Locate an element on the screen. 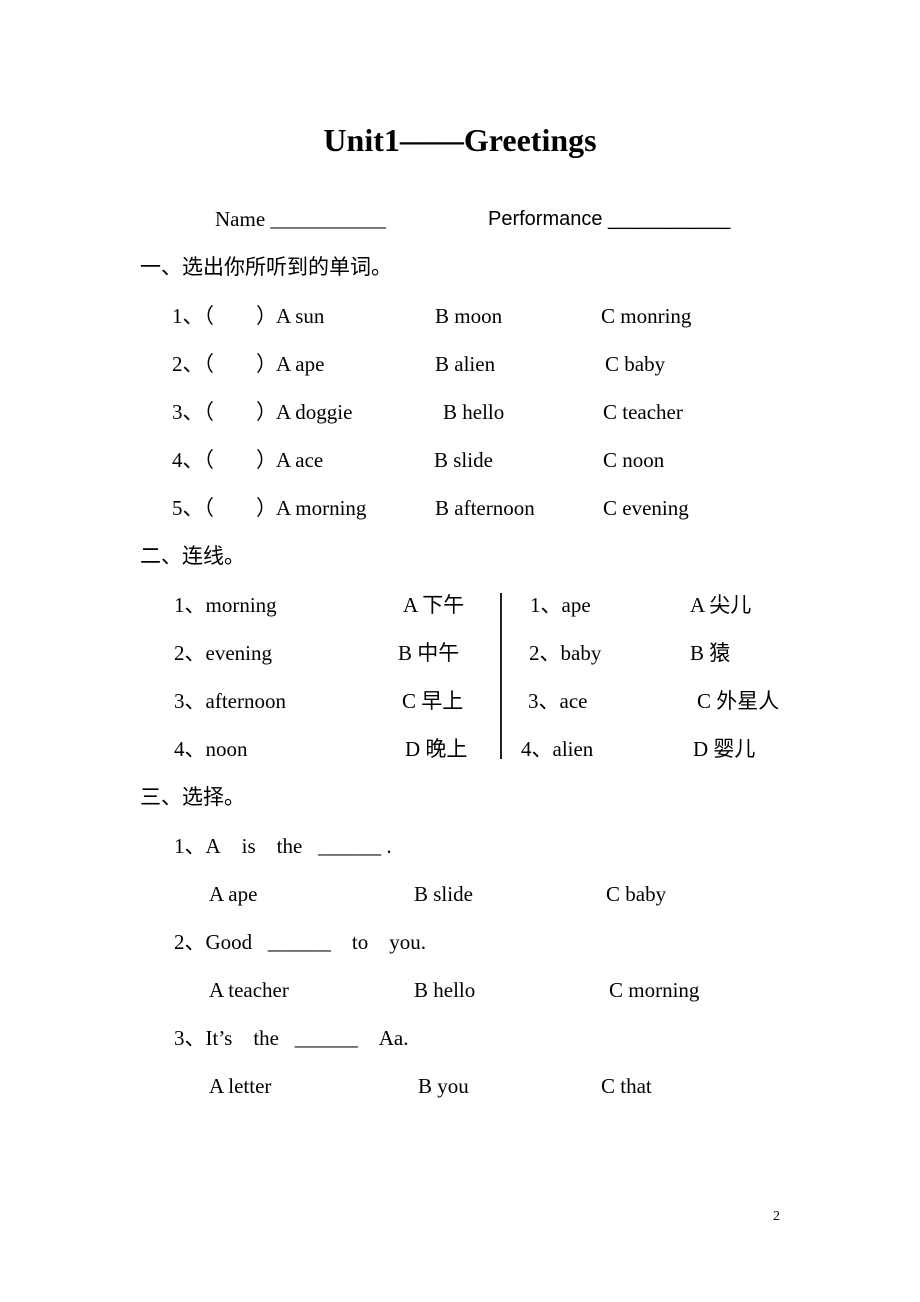 Image resolution: width=920 pixels, height=1302 pixels. page-number: 2 is located at coordinates (776, 1216).